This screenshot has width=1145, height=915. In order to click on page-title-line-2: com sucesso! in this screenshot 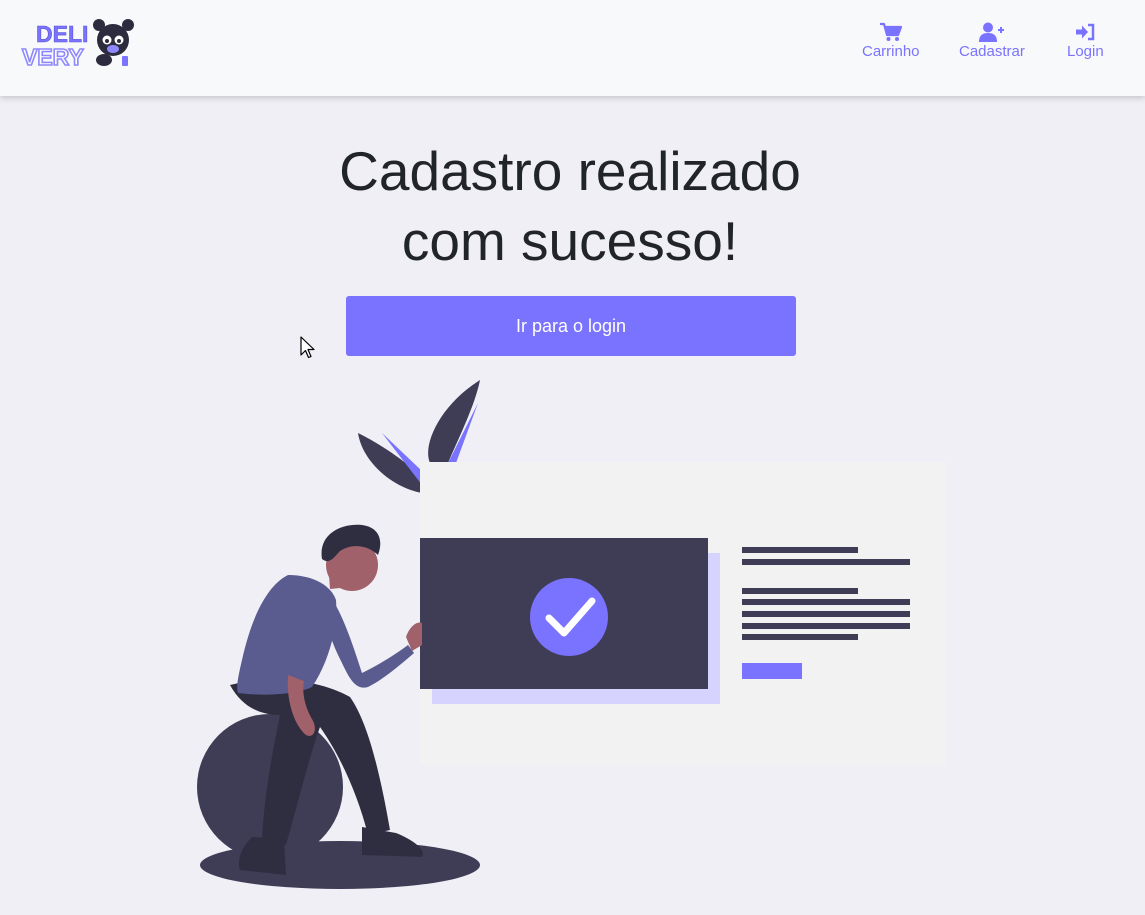, I will do `click(570, 241)`.